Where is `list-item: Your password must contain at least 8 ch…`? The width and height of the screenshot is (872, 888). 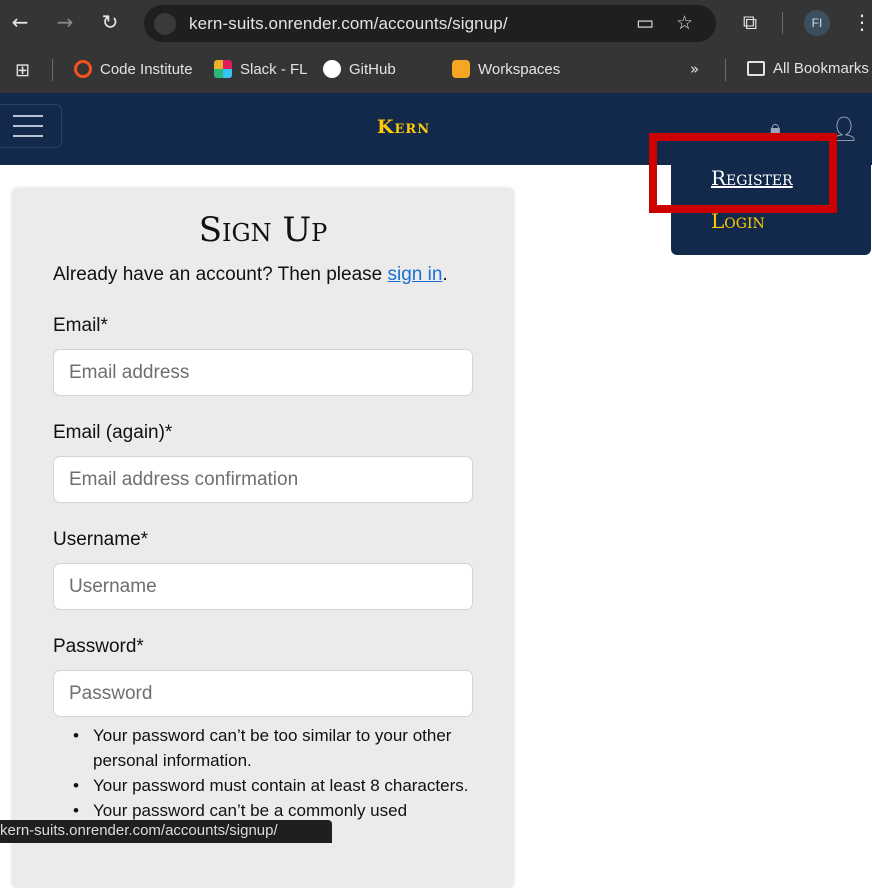 list-item: Your password must contain at least 8 ch… is located at coordinates (273, 785).